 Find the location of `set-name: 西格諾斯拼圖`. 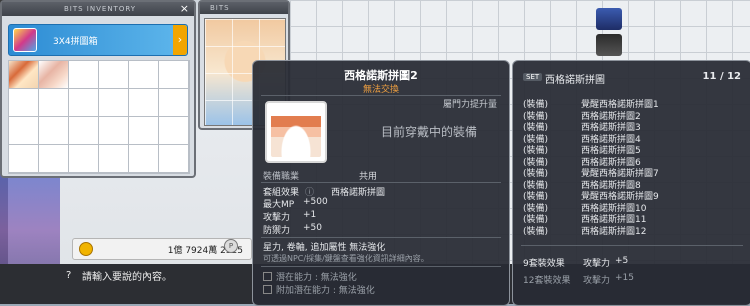

set-name: 西格諾斯拼圖 is located at coordinates (575, 80).